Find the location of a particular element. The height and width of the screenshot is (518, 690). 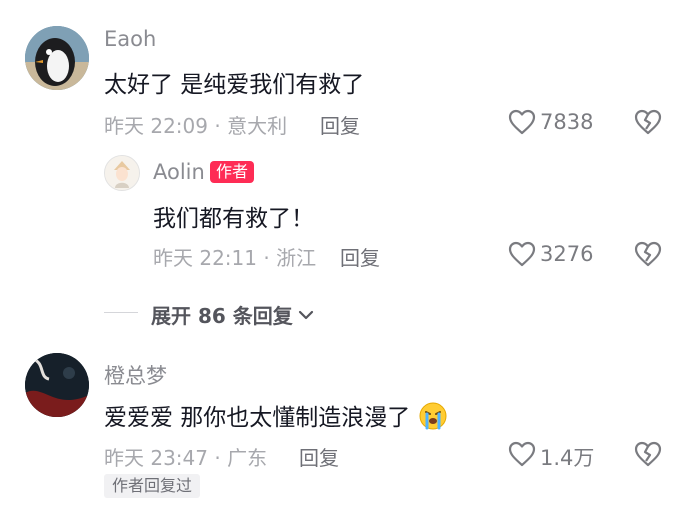

expand-replies-button: 展开 86 条回复 is located at coordinates (233, 314).